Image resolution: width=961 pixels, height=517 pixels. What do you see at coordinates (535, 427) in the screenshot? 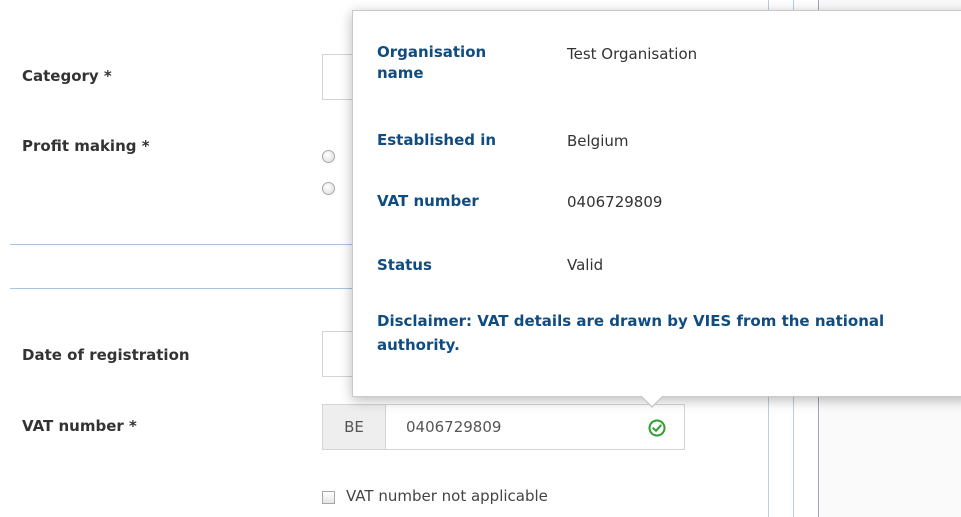
I see `vat-number-input: 0406729809` at bounding box center [535, 427].